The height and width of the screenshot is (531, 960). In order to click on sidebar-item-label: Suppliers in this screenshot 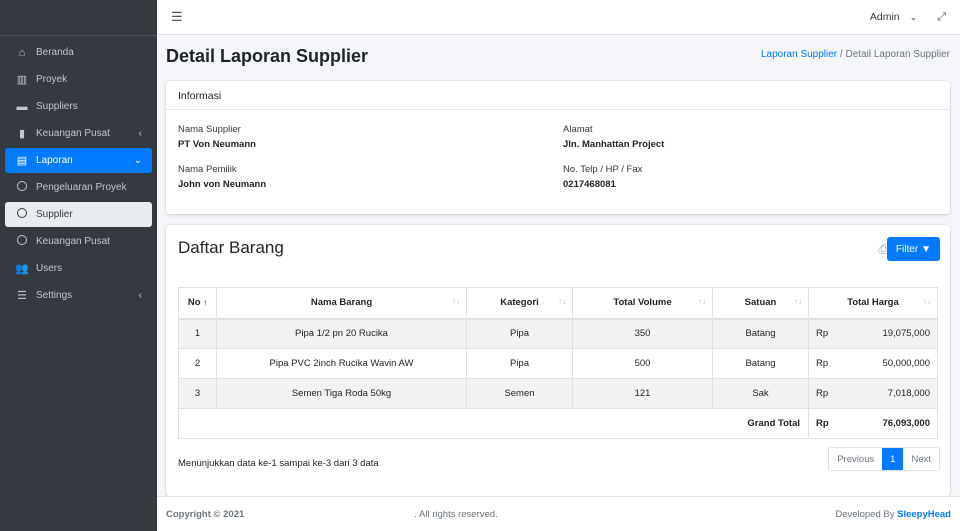, I will do `click(57, 106)`.